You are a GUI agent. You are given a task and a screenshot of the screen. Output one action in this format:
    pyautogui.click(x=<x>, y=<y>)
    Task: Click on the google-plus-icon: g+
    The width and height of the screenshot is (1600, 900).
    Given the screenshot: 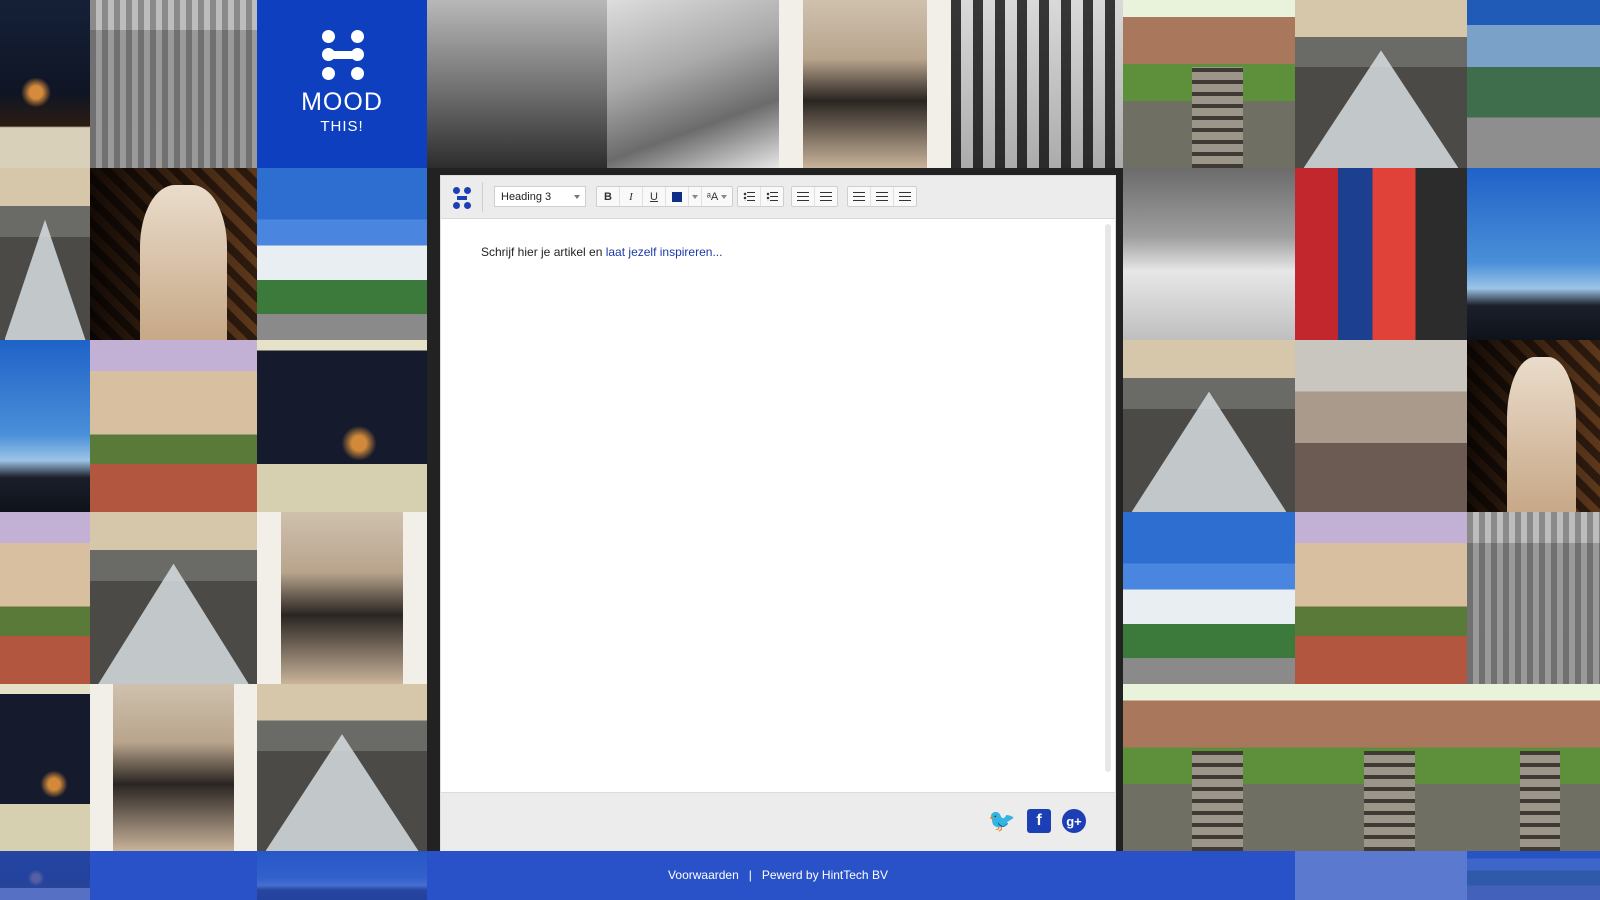 What is the action you would take?
    pyautogui.click(x=1074, y=821)
    